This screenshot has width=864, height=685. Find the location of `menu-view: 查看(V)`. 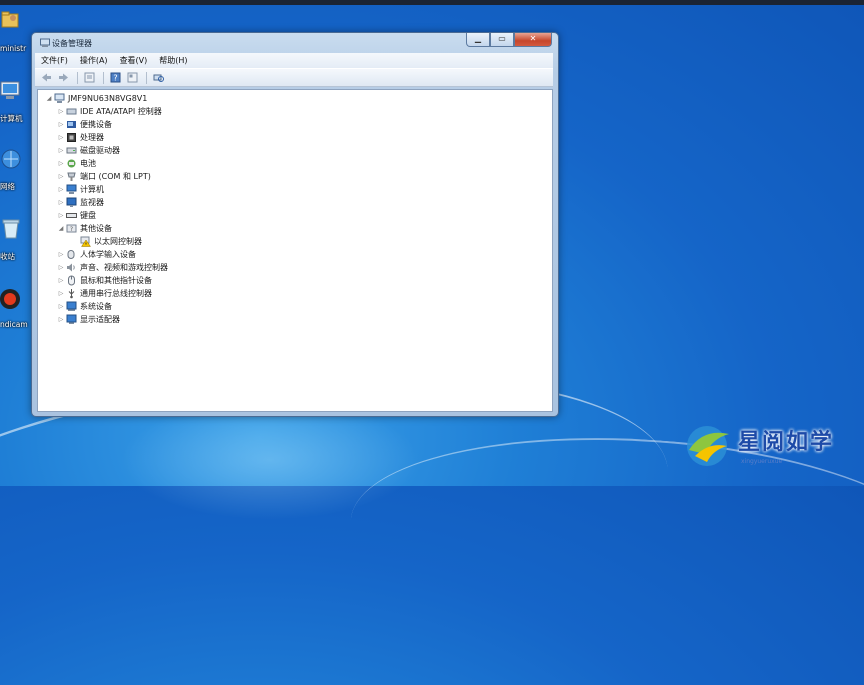

menu-view: 查看(V) is located at coordinates (134, 60).